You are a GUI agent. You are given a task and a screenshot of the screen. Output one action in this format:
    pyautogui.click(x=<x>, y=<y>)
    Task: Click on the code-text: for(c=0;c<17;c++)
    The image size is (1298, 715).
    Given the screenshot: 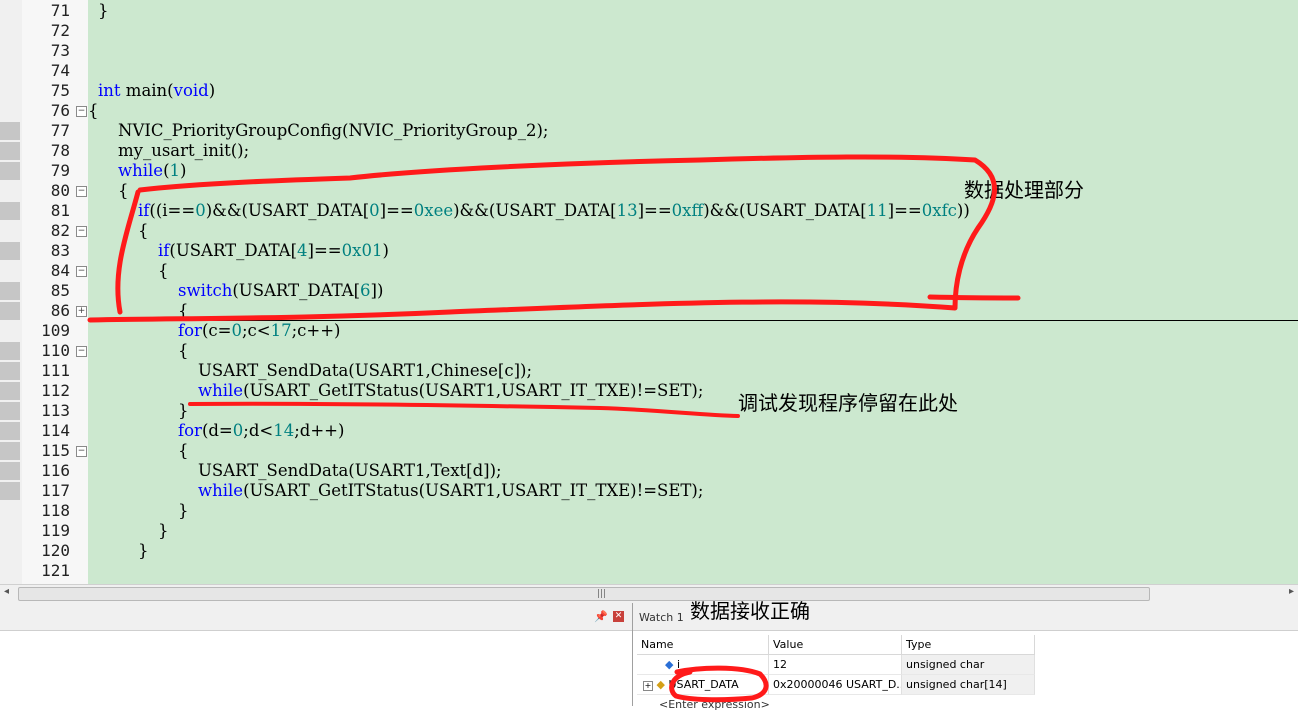 What is the action you would take?
    pyautogui.click(x=259, y=330)
    